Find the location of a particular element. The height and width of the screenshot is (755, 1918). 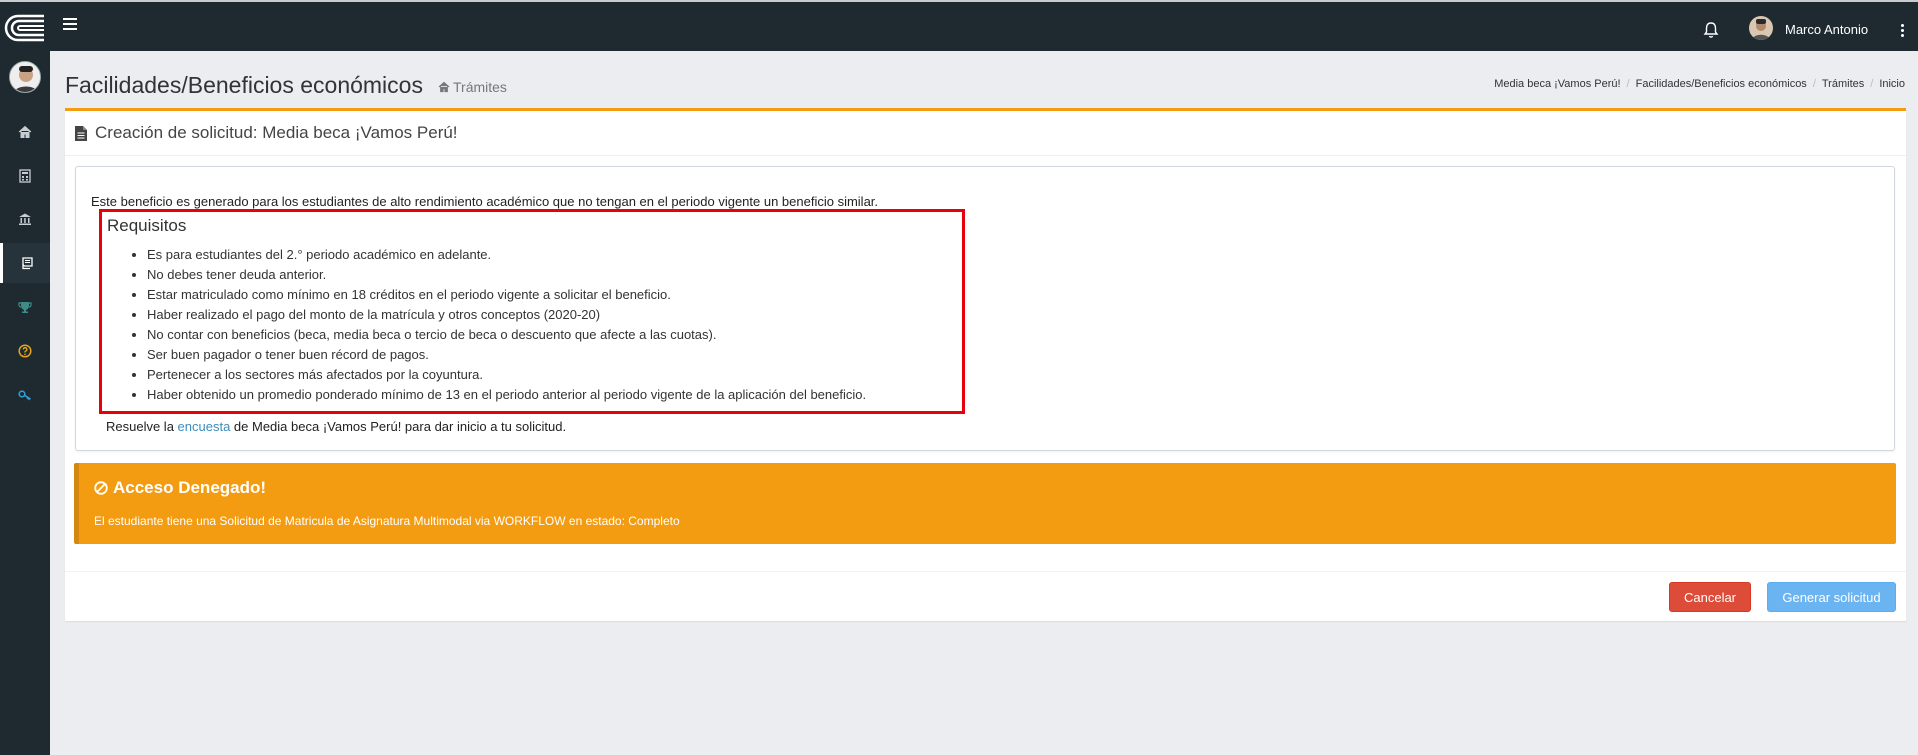

sidebar-avatar is located at coordinates (25, 77).